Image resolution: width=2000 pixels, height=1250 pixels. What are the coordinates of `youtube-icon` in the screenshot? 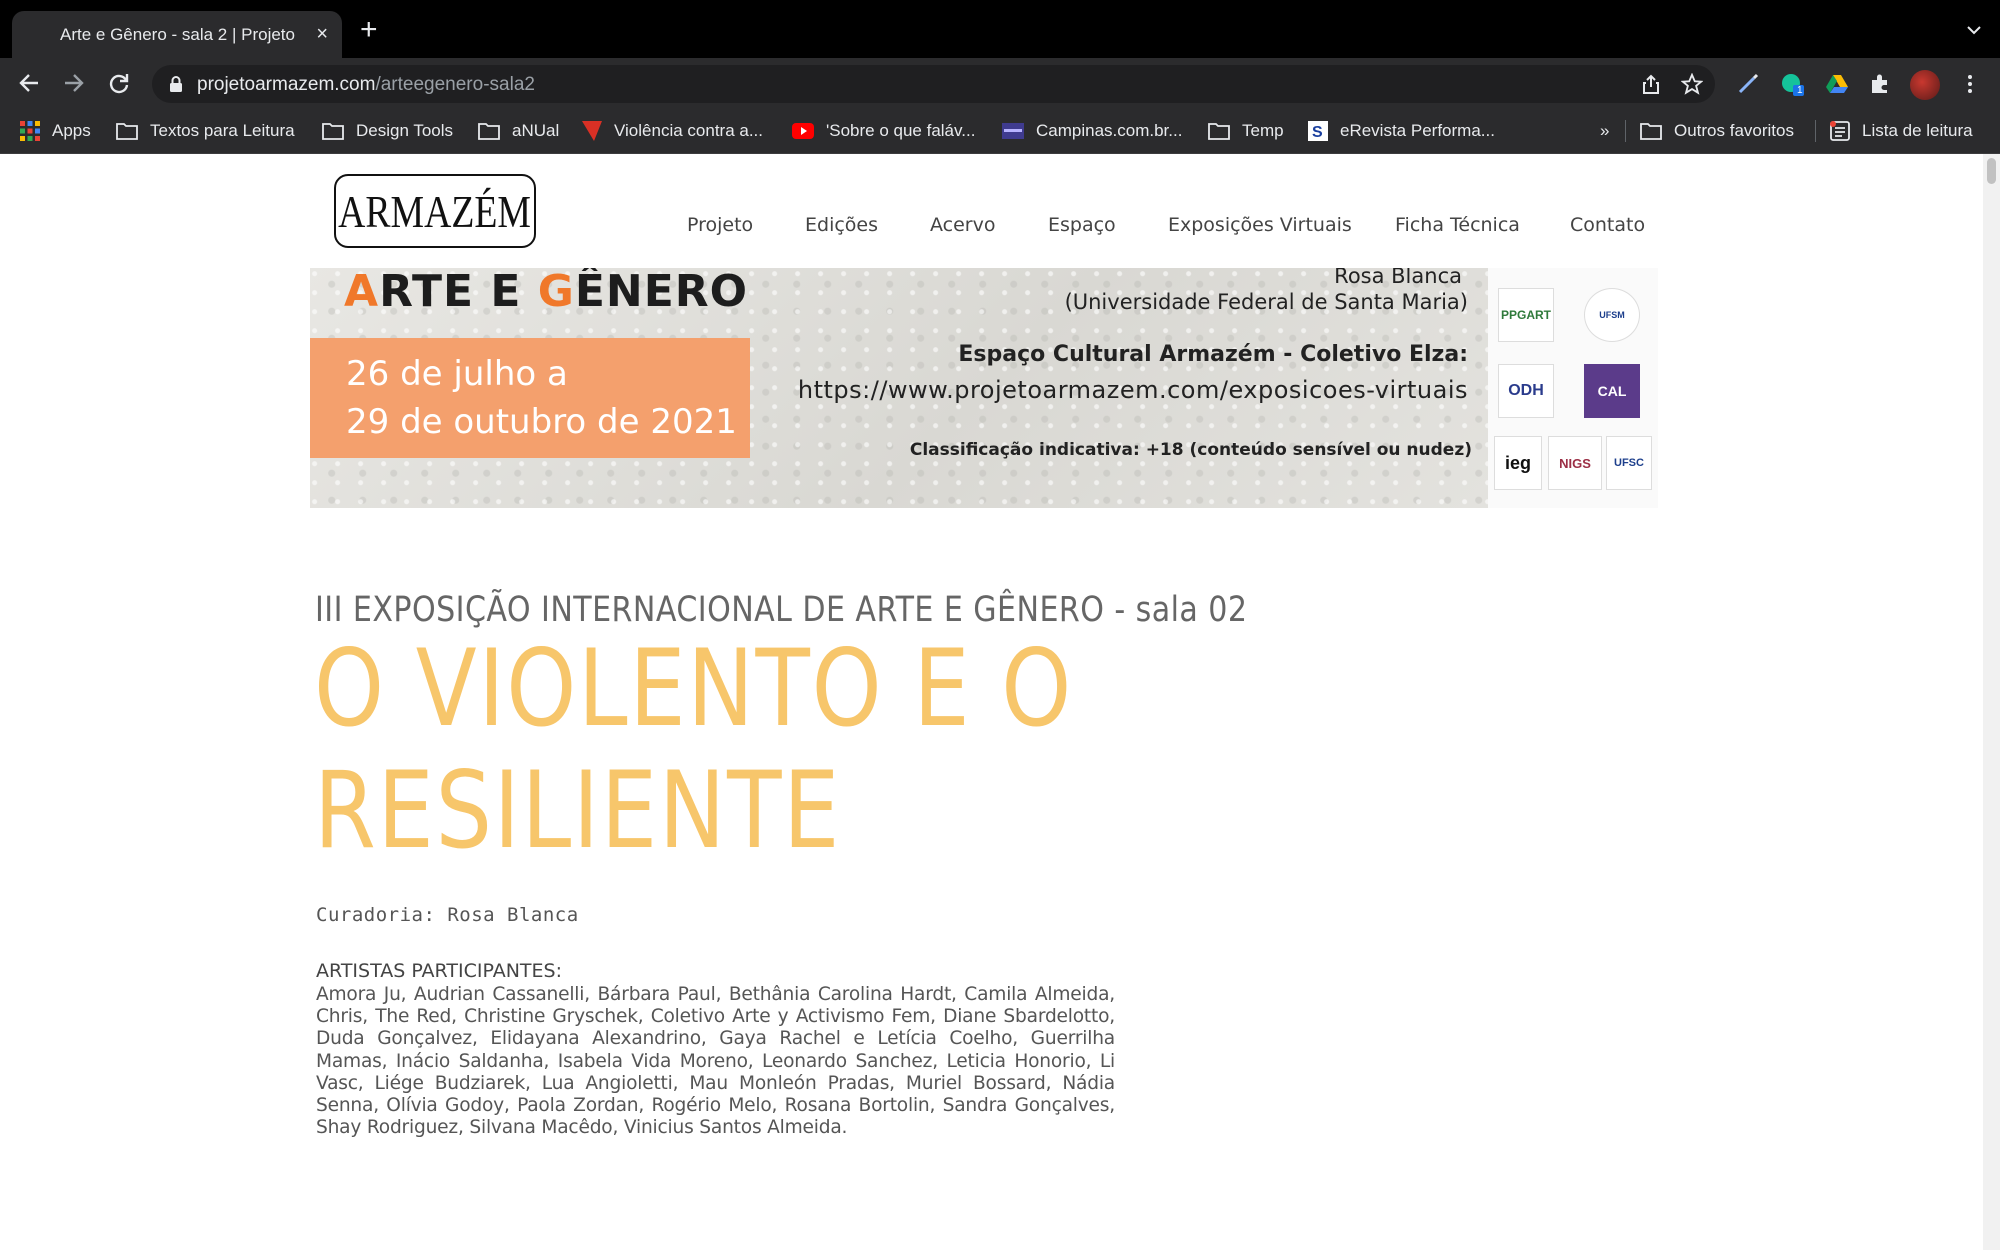 It's located at (803, 131).